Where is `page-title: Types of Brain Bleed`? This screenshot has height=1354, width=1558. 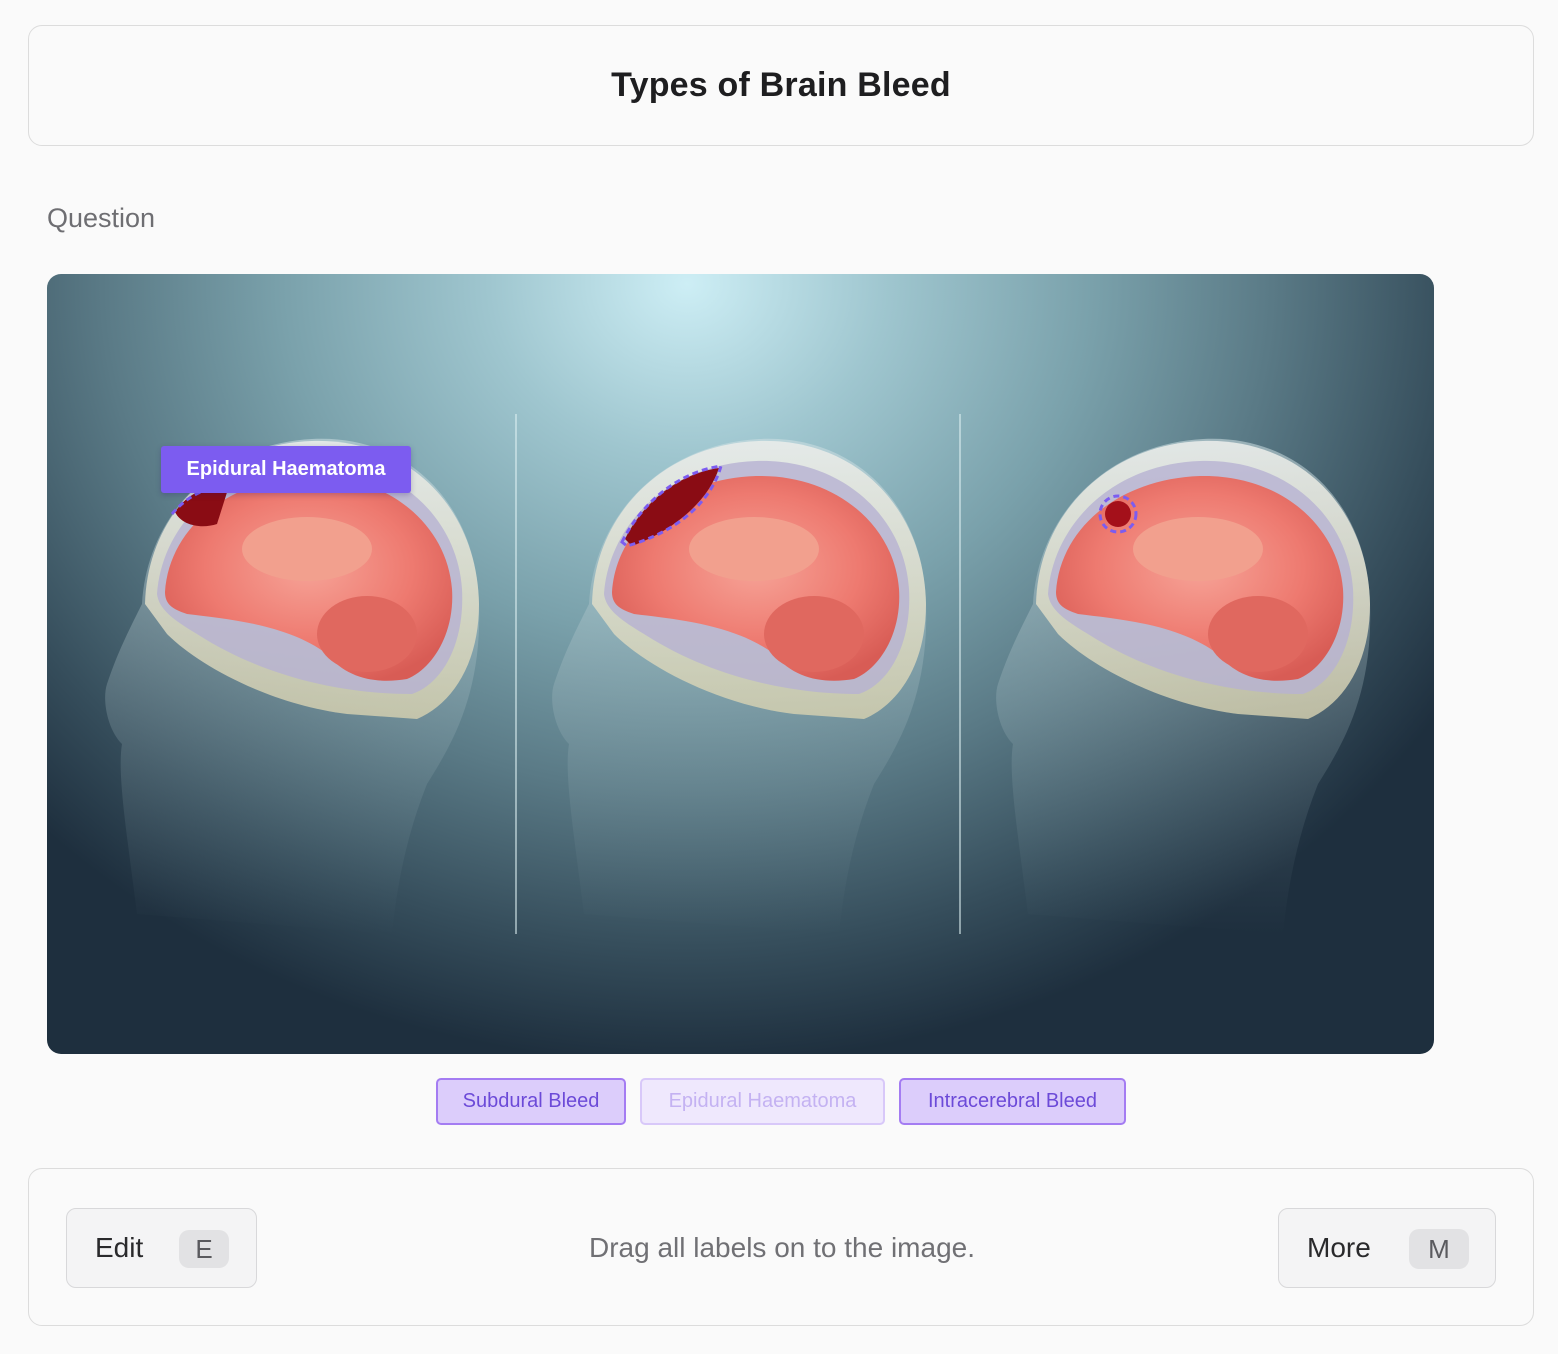 page-title: Types of Brain Bleed is located at coordinates (781, 85).